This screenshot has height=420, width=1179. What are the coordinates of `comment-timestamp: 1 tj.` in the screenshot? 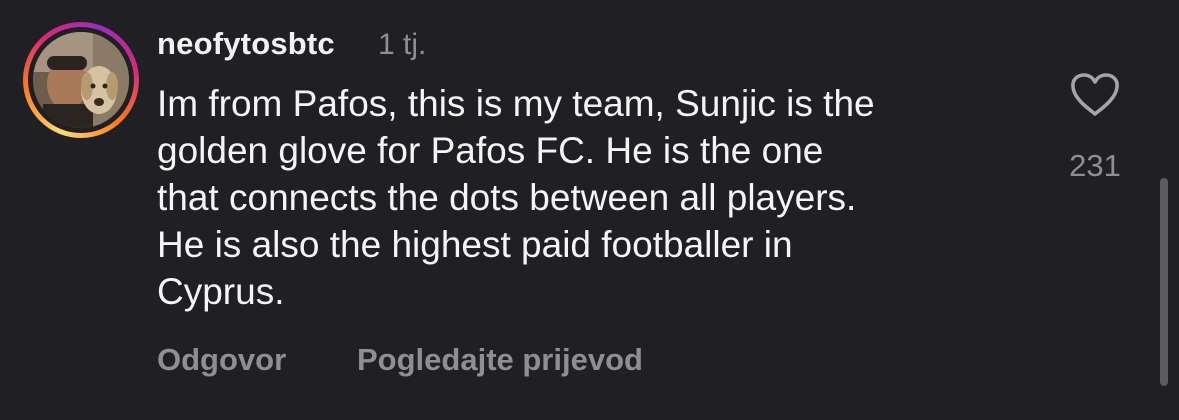 It's located at (402, 44).